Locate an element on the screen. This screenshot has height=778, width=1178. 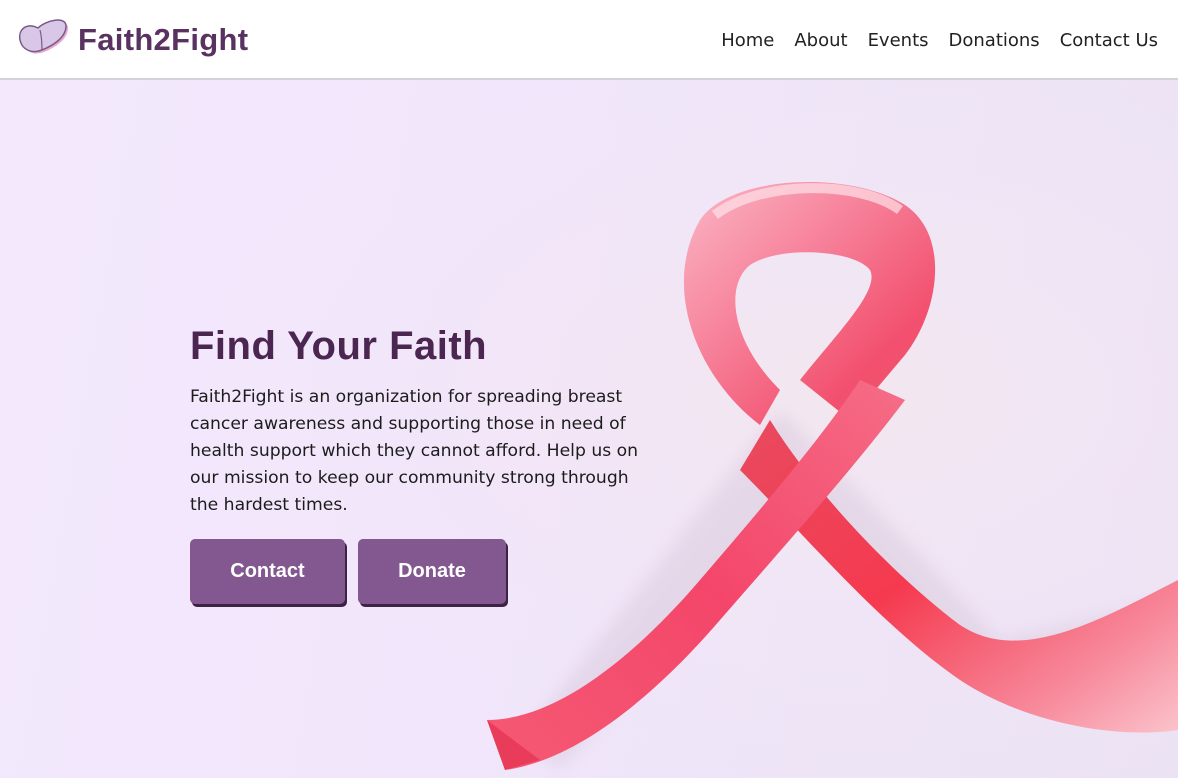
donate-button: Donate is located at coordinates (432, 571).